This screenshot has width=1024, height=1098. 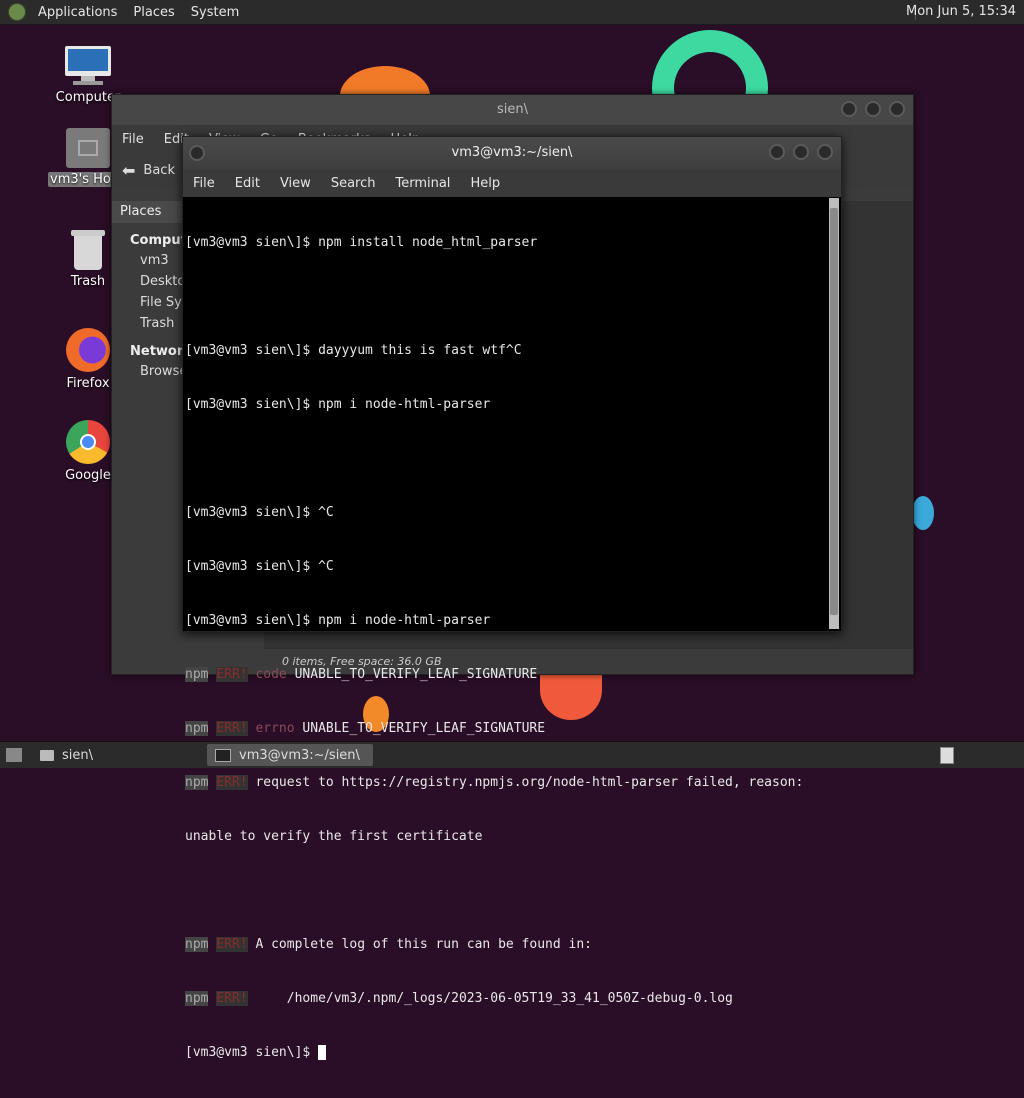 I want to click on chrome-icon, so click(x=88, y=442).